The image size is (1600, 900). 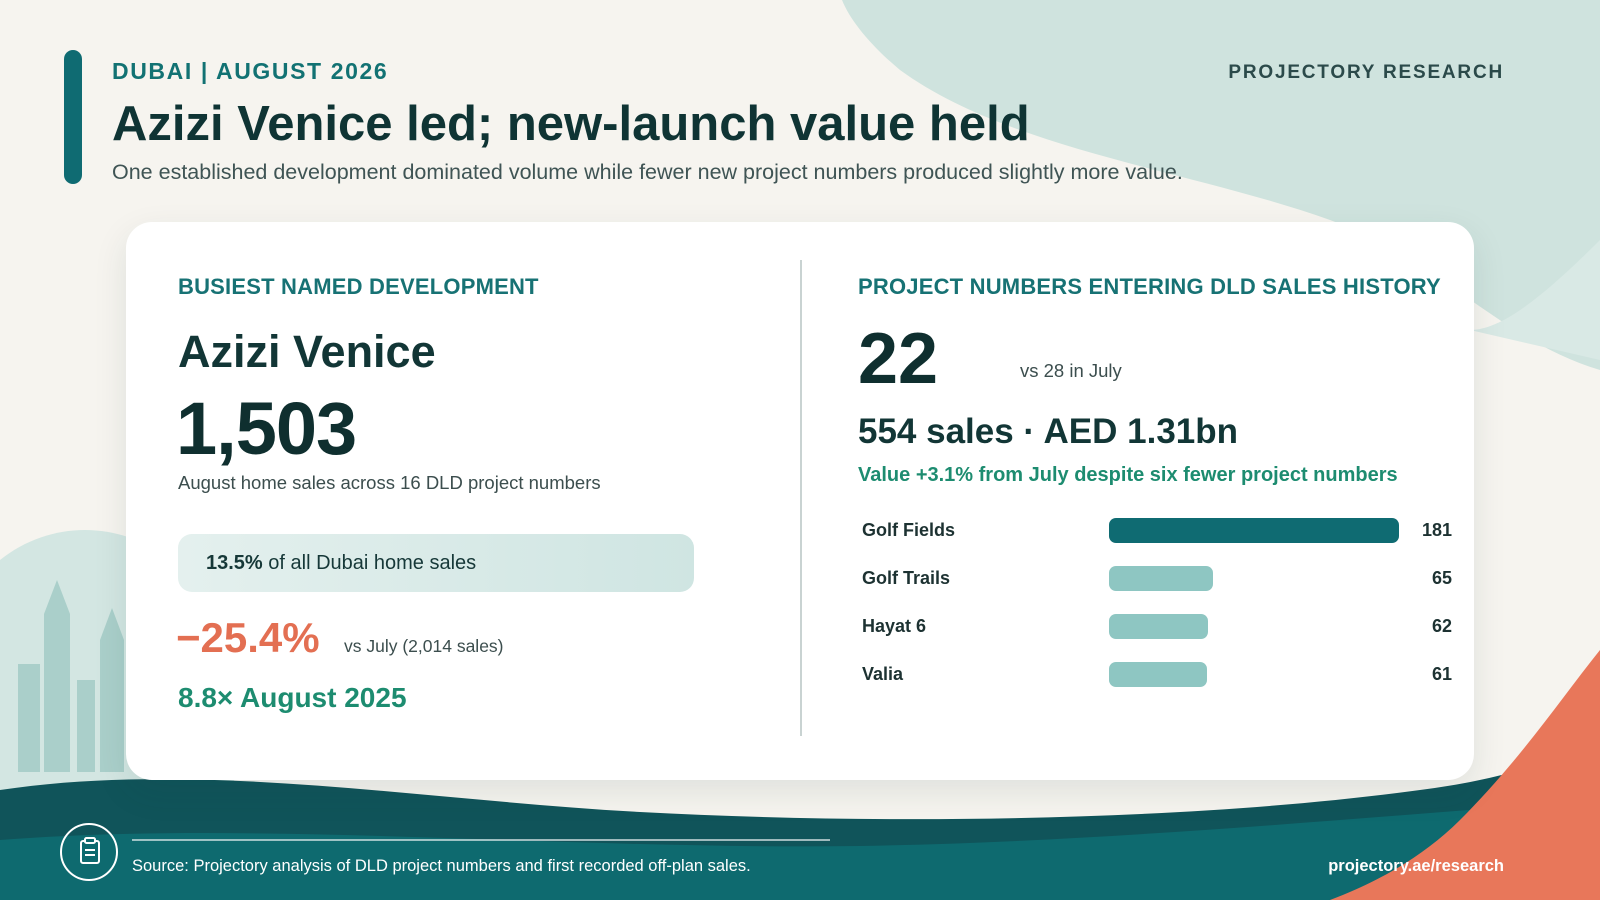 I want to click on bar-value-label: 181, so click(x=1436, y=530).